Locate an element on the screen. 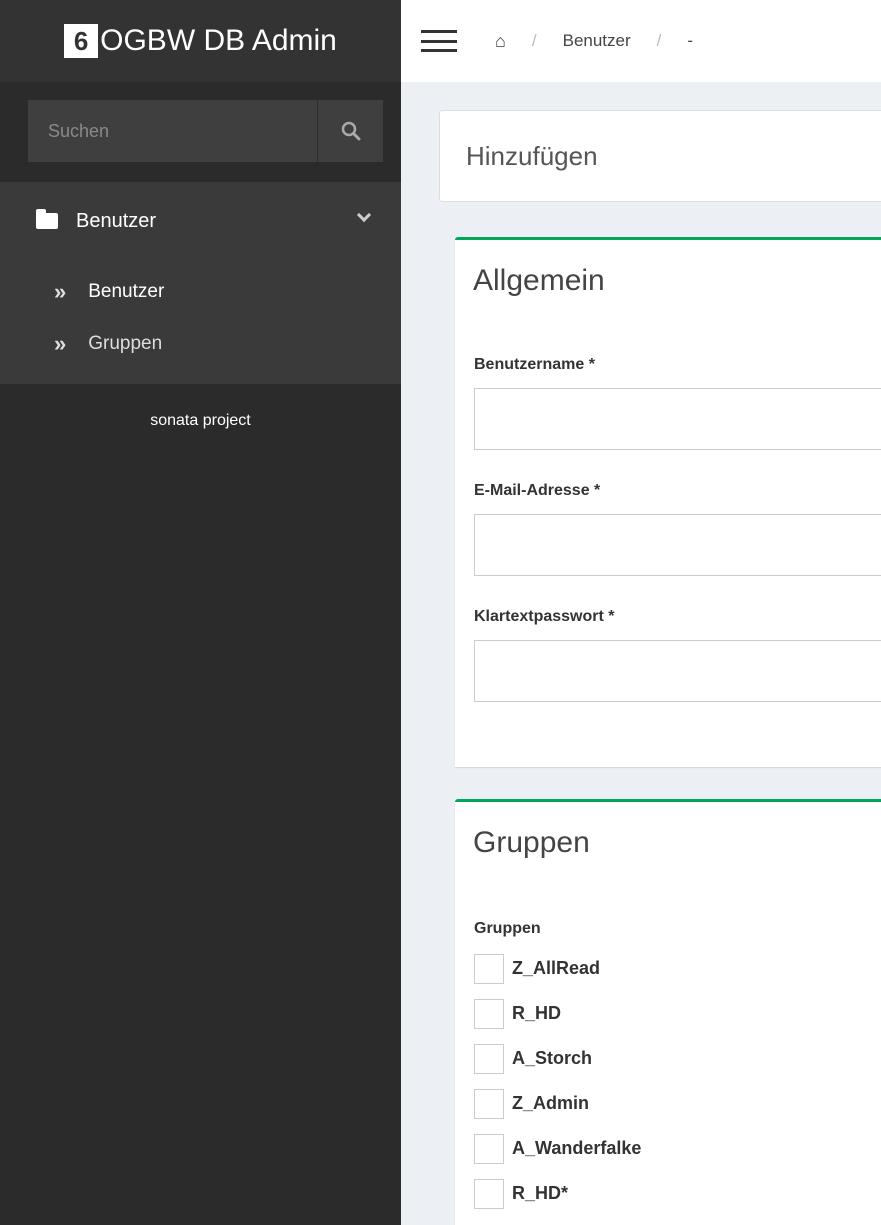 This screenshot has width=881, height=1225. username-group: Benutzername * is located at coordinates (668, 403).